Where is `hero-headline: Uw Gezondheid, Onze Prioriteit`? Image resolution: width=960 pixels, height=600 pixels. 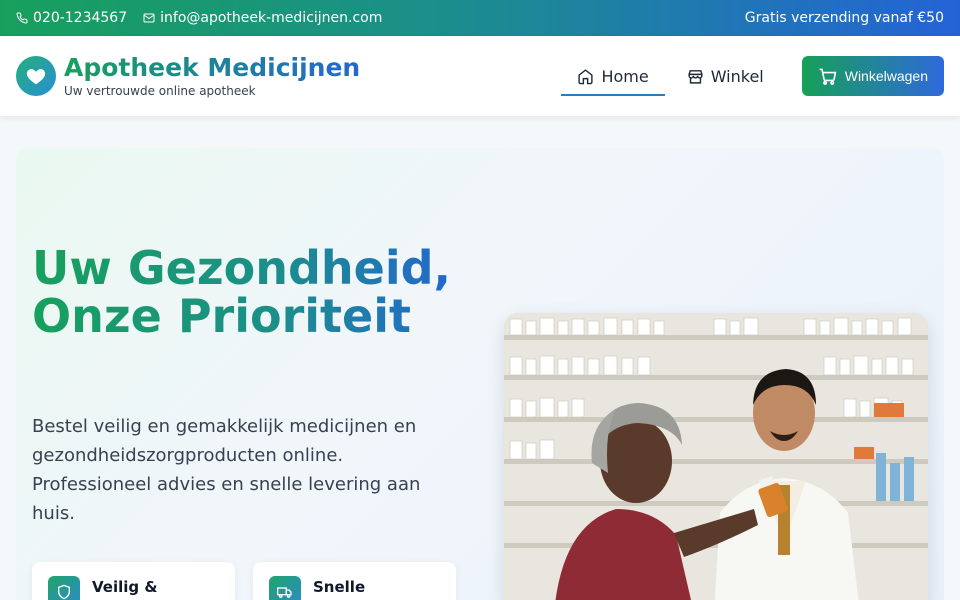 hero-headline: Uw Gezondheid, Onze Prioriteit is located at coordinates (252, 292).